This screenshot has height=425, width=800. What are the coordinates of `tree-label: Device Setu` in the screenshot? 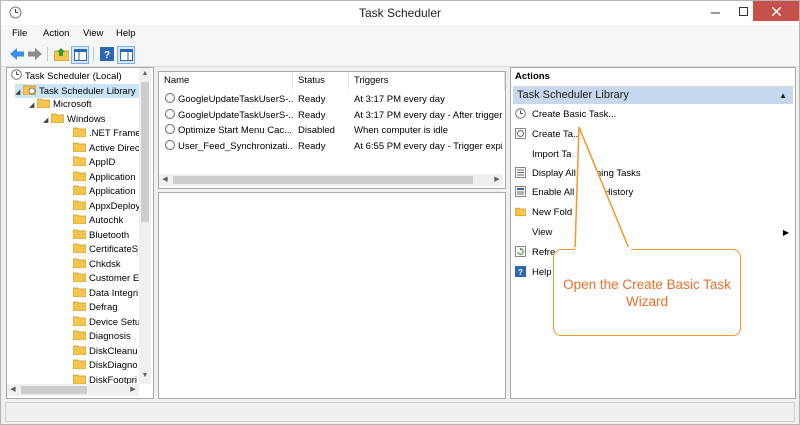 It's located at (115, 322).